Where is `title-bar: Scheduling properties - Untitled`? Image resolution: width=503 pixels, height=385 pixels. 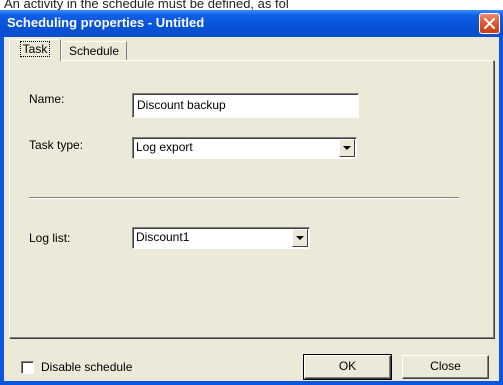
title-bar: Scheduling properties - Untitled is located at coordinates (251, 23).